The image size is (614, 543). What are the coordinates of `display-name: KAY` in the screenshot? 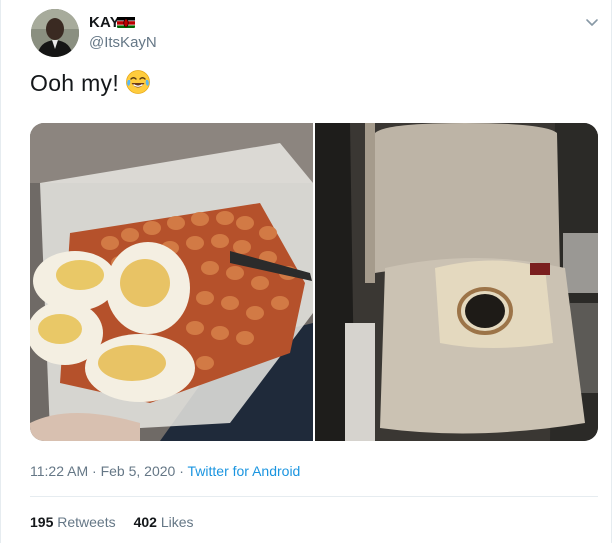 It's located at (104, 22).